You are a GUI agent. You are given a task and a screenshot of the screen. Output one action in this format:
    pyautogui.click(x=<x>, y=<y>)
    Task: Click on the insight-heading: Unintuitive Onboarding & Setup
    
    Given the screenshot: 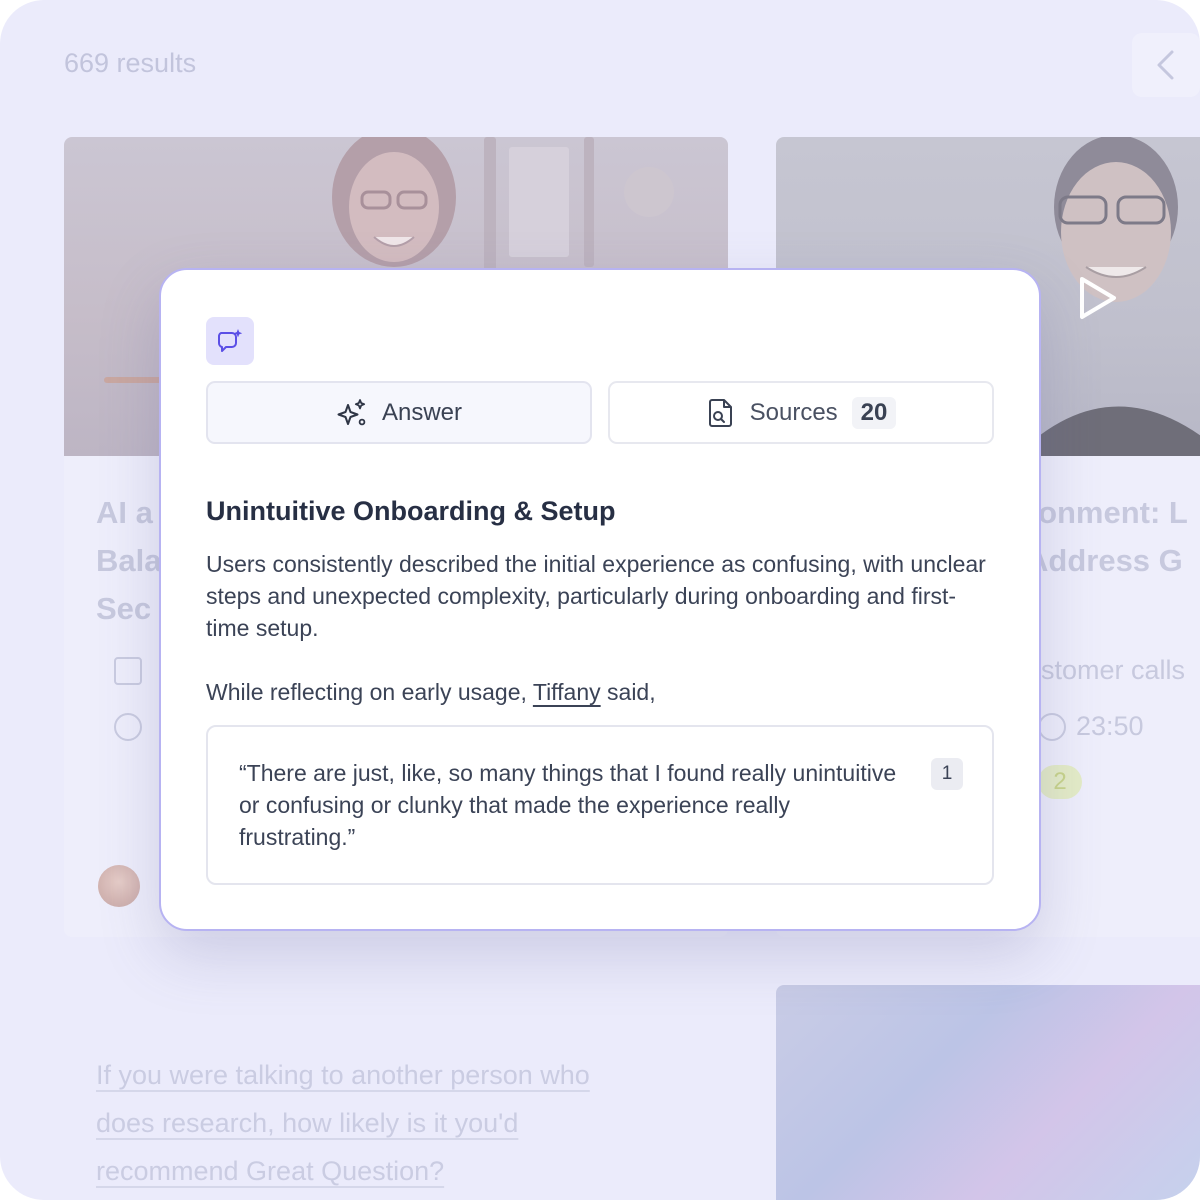 What is the action you would take?
    pyautogui.click(x=411, y=511)
    